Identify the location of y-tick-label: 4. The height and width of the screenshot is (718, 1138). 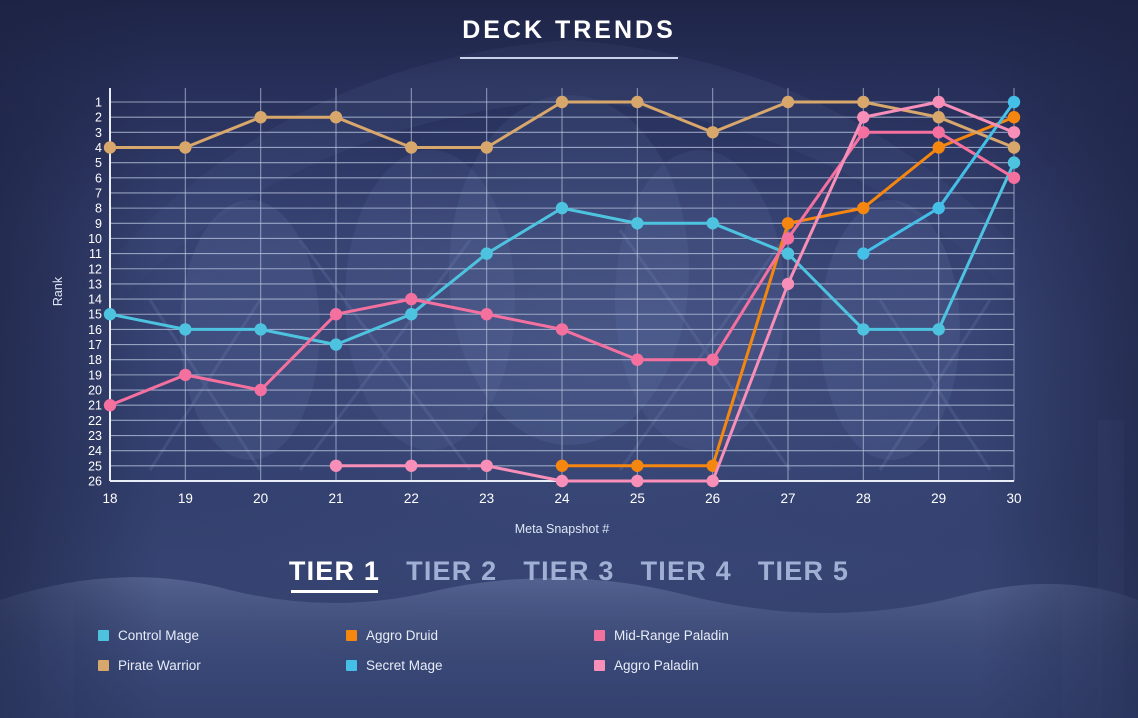
(98, 148).